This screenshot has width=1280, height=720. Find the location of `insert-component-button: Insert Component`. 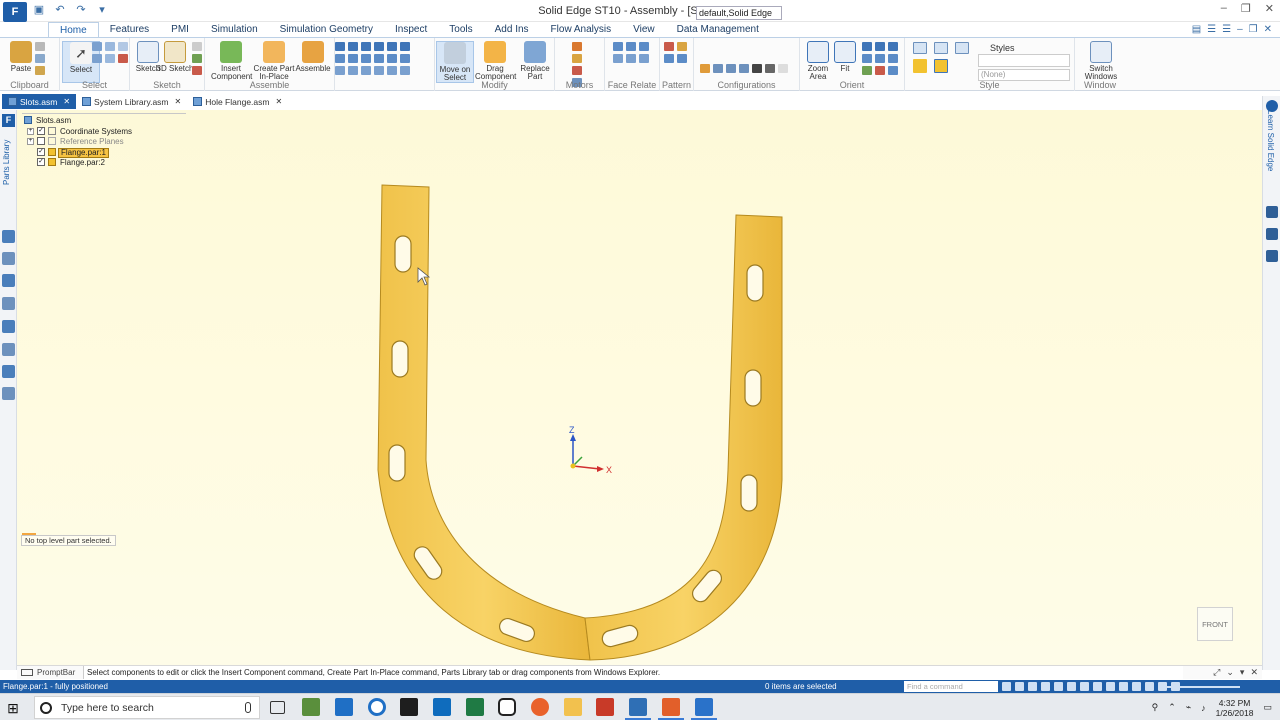

insert-component-button: Insert Component is located at coordinates (231, 61).